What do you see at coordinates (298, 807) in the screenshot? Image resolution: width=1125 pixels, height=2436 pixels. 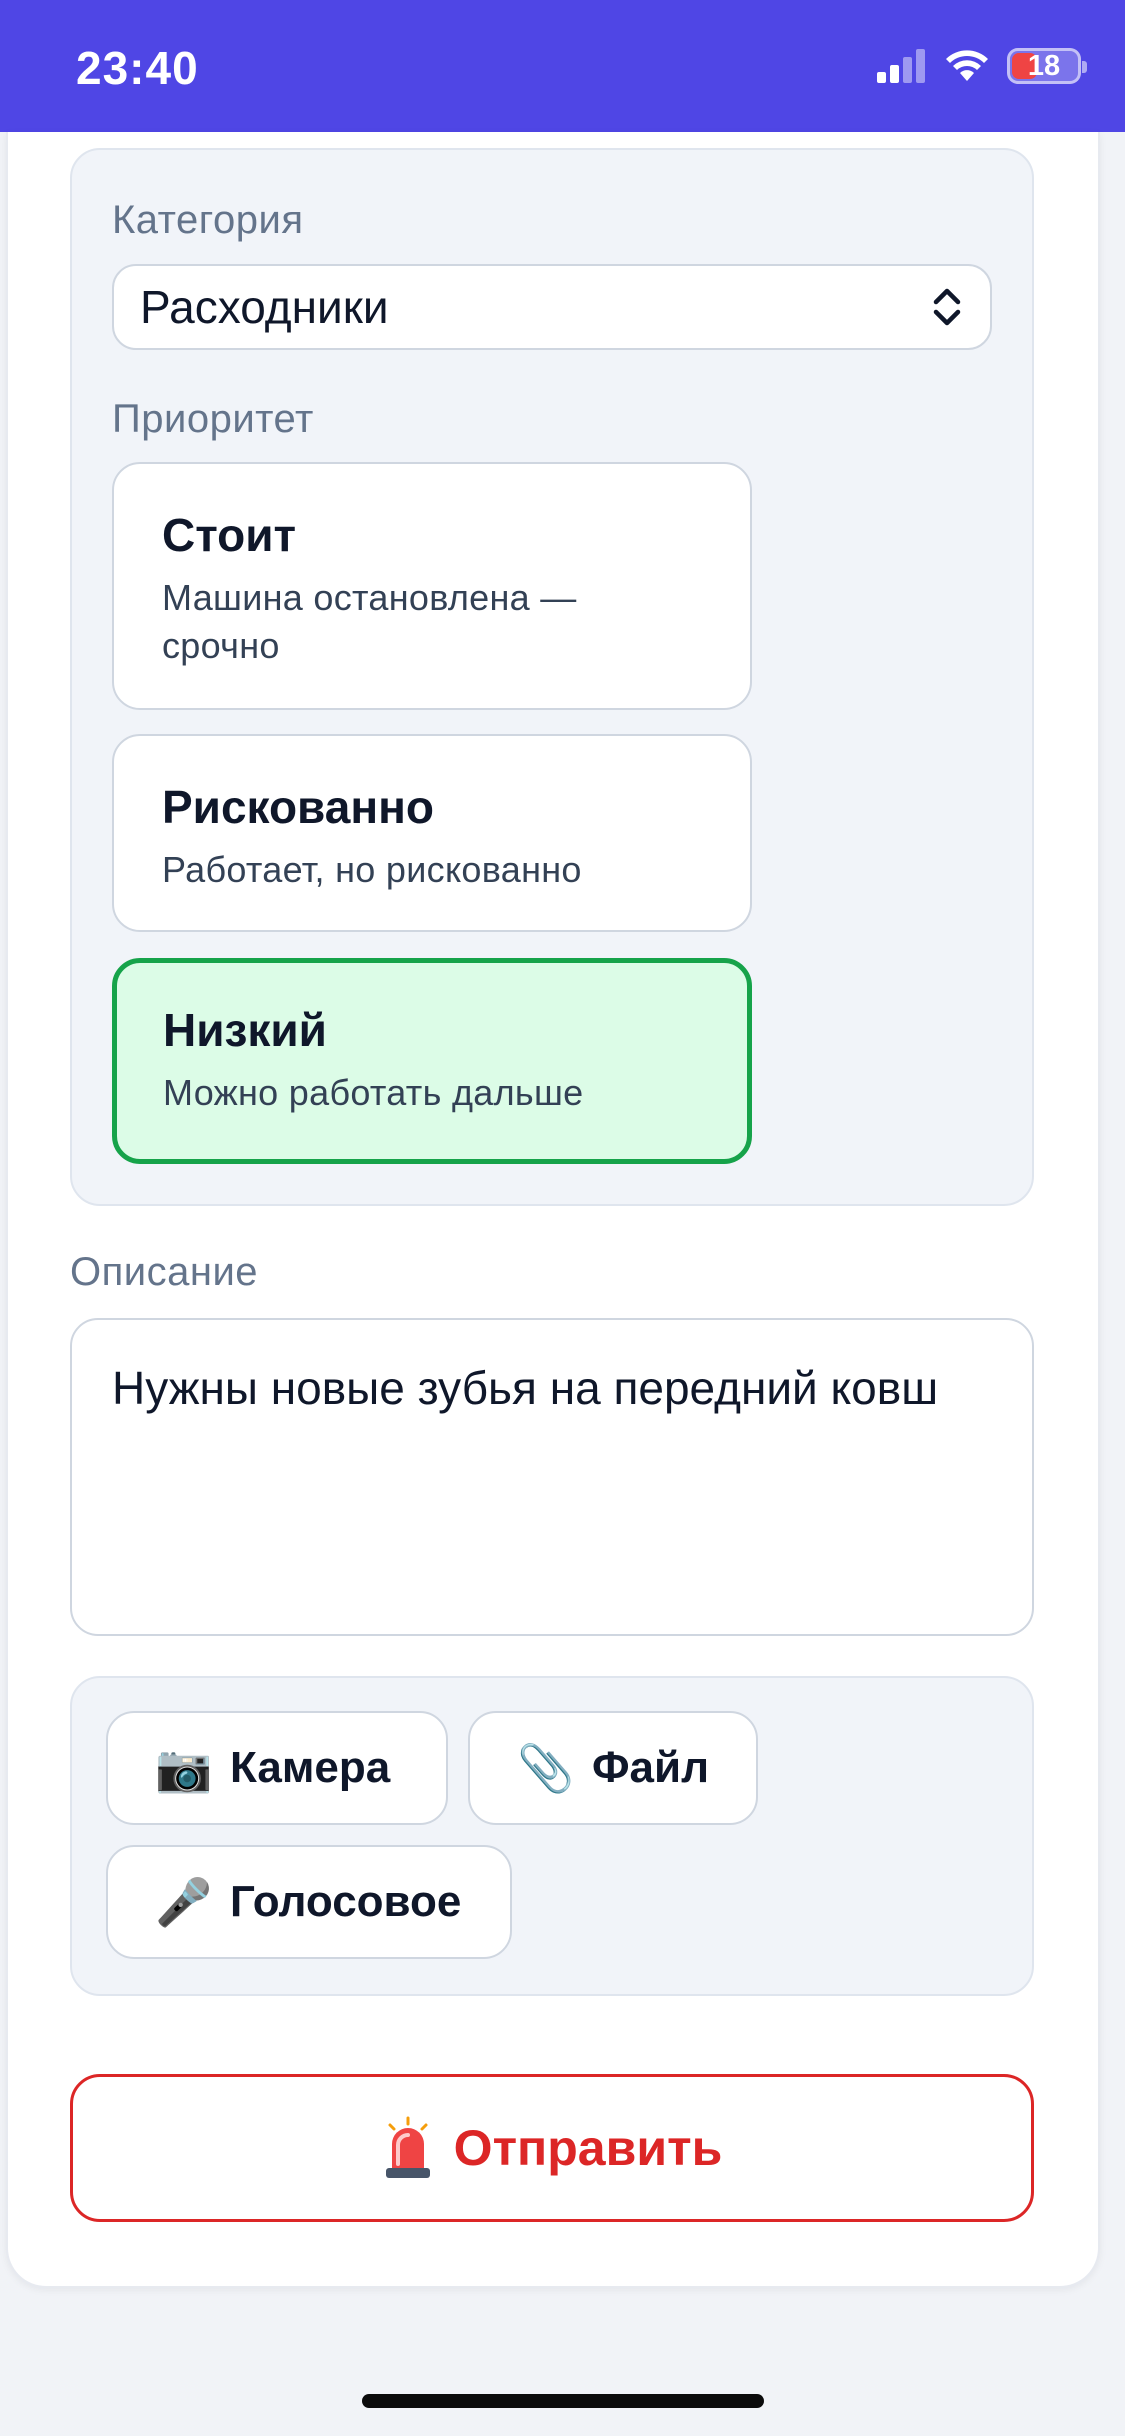 I see `priority-option-title: Рискованно` at bounding box center [298, 807].